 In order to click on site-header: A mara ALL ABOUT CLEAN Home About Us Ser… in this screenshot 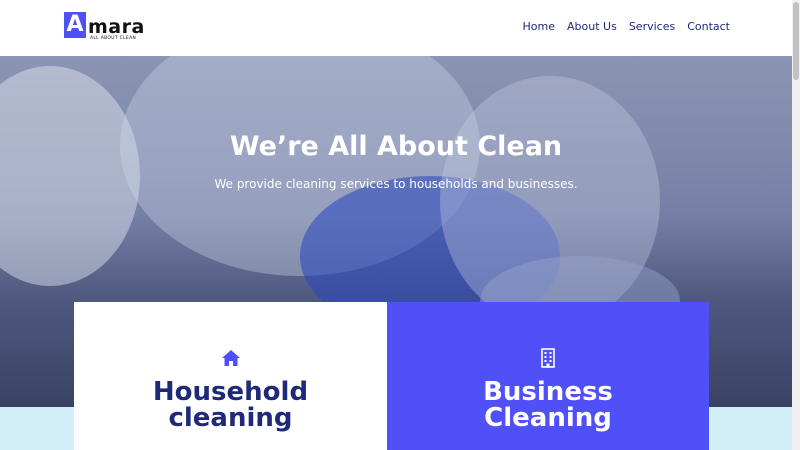, I will do `click(396, 28)`.